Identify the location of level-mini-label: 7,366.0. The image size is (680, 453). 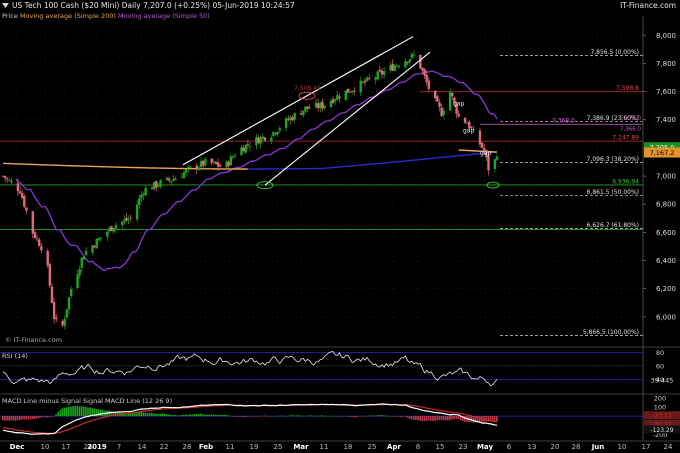
(630, 130).